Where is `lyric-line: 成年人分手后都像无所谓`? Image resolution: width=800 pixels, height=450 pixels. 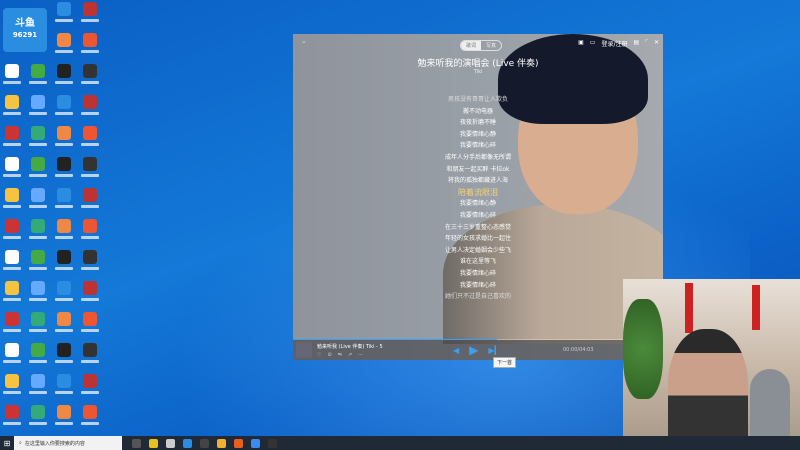
lyric-line: 成年人分手后都像无所谓 is located at coordinates (478, 158).